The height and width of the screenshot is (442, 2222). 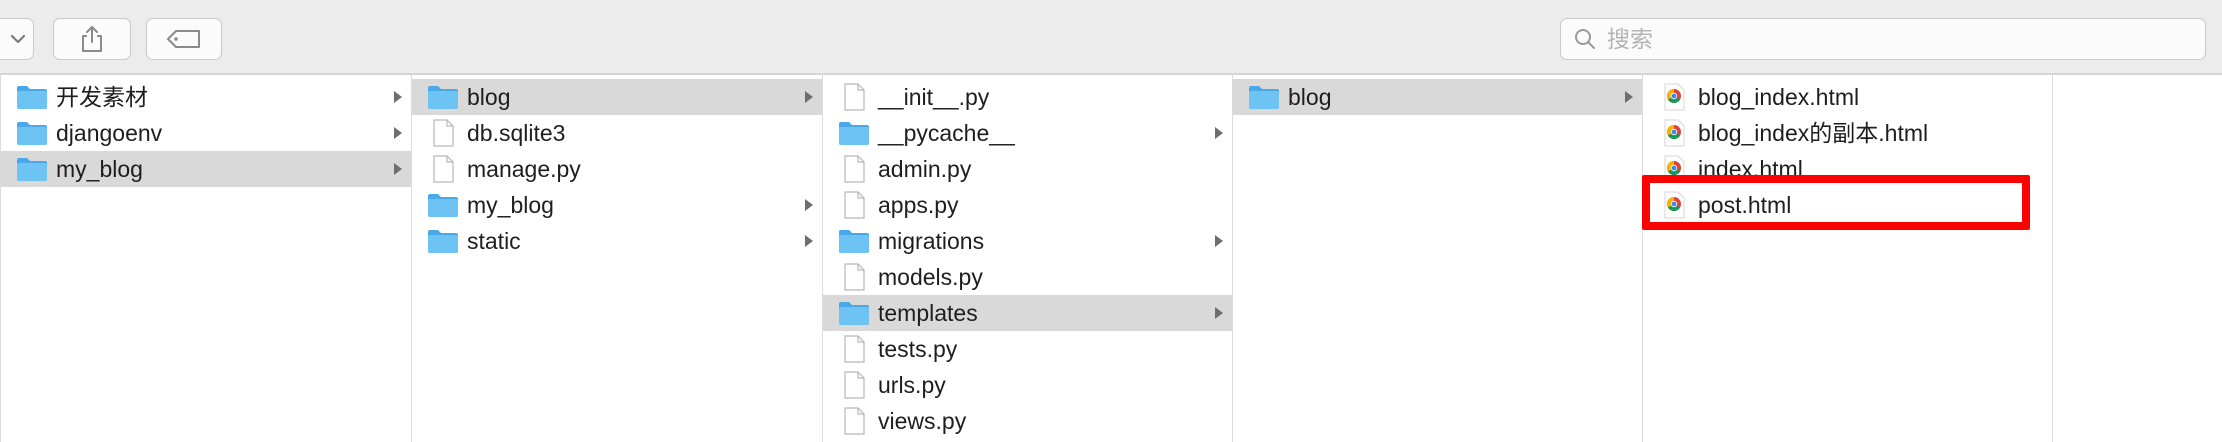 I want to click on item-label: manage.py, so click(x=524, y=169).